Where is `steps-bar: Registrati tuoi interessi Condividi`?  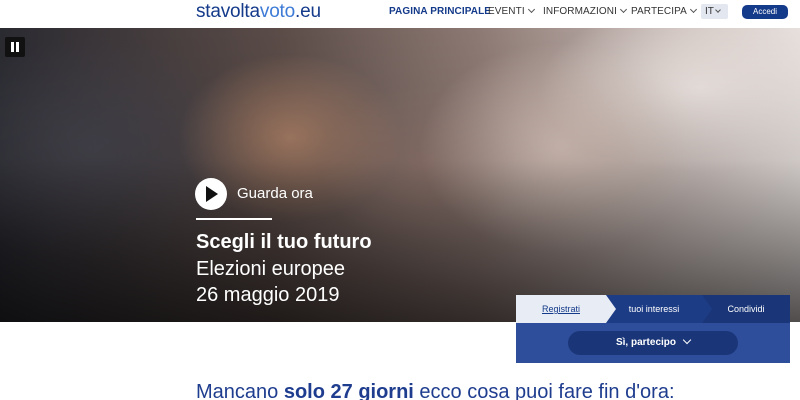
steps-bar: Registrati tuoi interessi Condividi is located at coordinates (653, 309).